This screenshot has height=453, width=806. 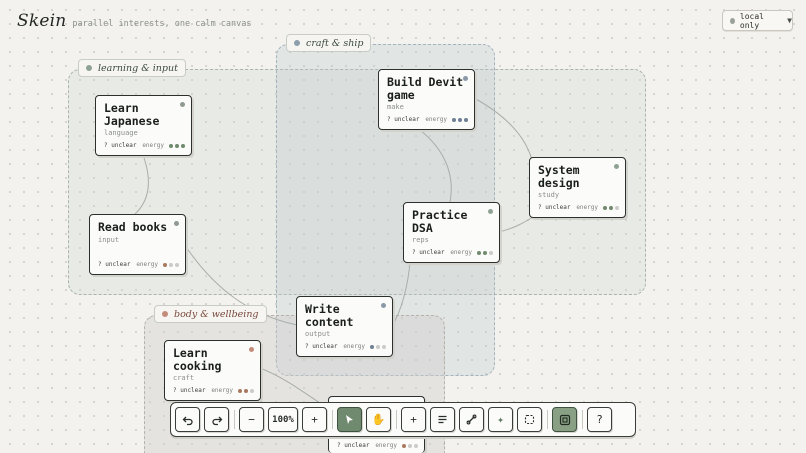 I want to click on group-label-text: learning & input, so click(x=138, y=68).